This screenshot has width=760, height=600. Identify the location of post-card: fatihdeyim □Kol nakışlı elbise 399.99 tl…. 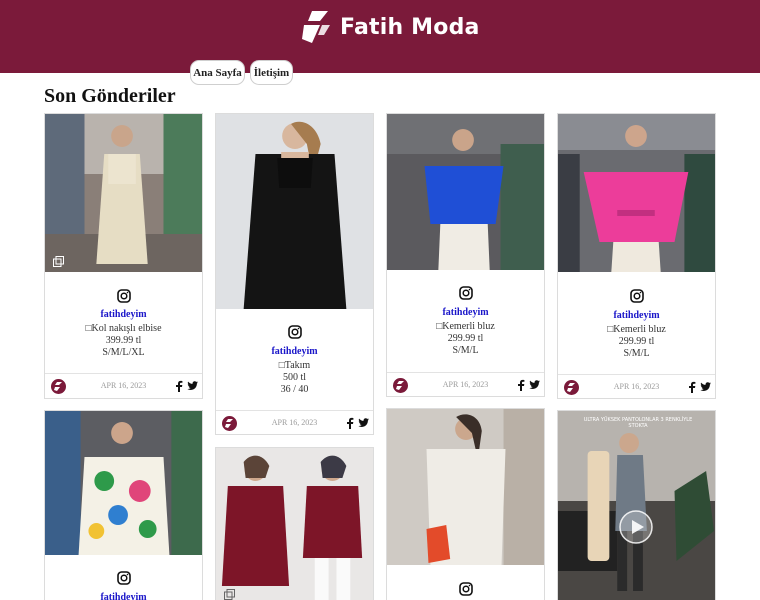
(123, 256).